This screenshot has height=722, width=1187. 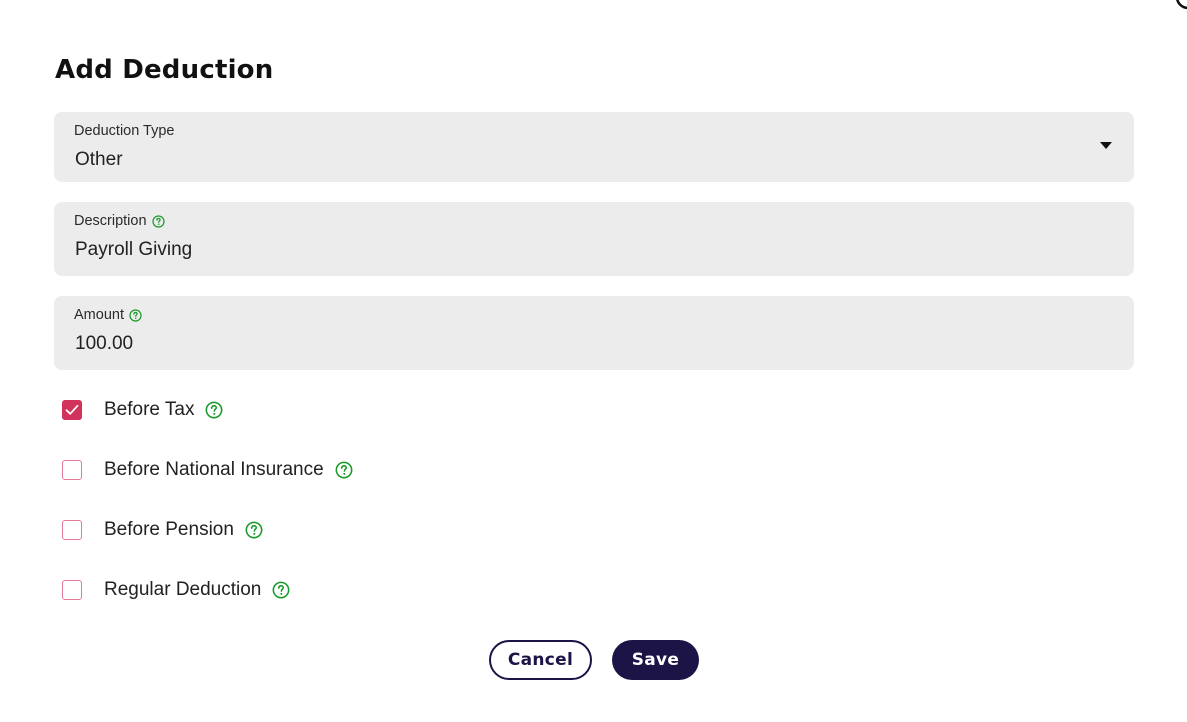 I want to click on dialog-title: Add Deduction, so click(x=164, y=70).